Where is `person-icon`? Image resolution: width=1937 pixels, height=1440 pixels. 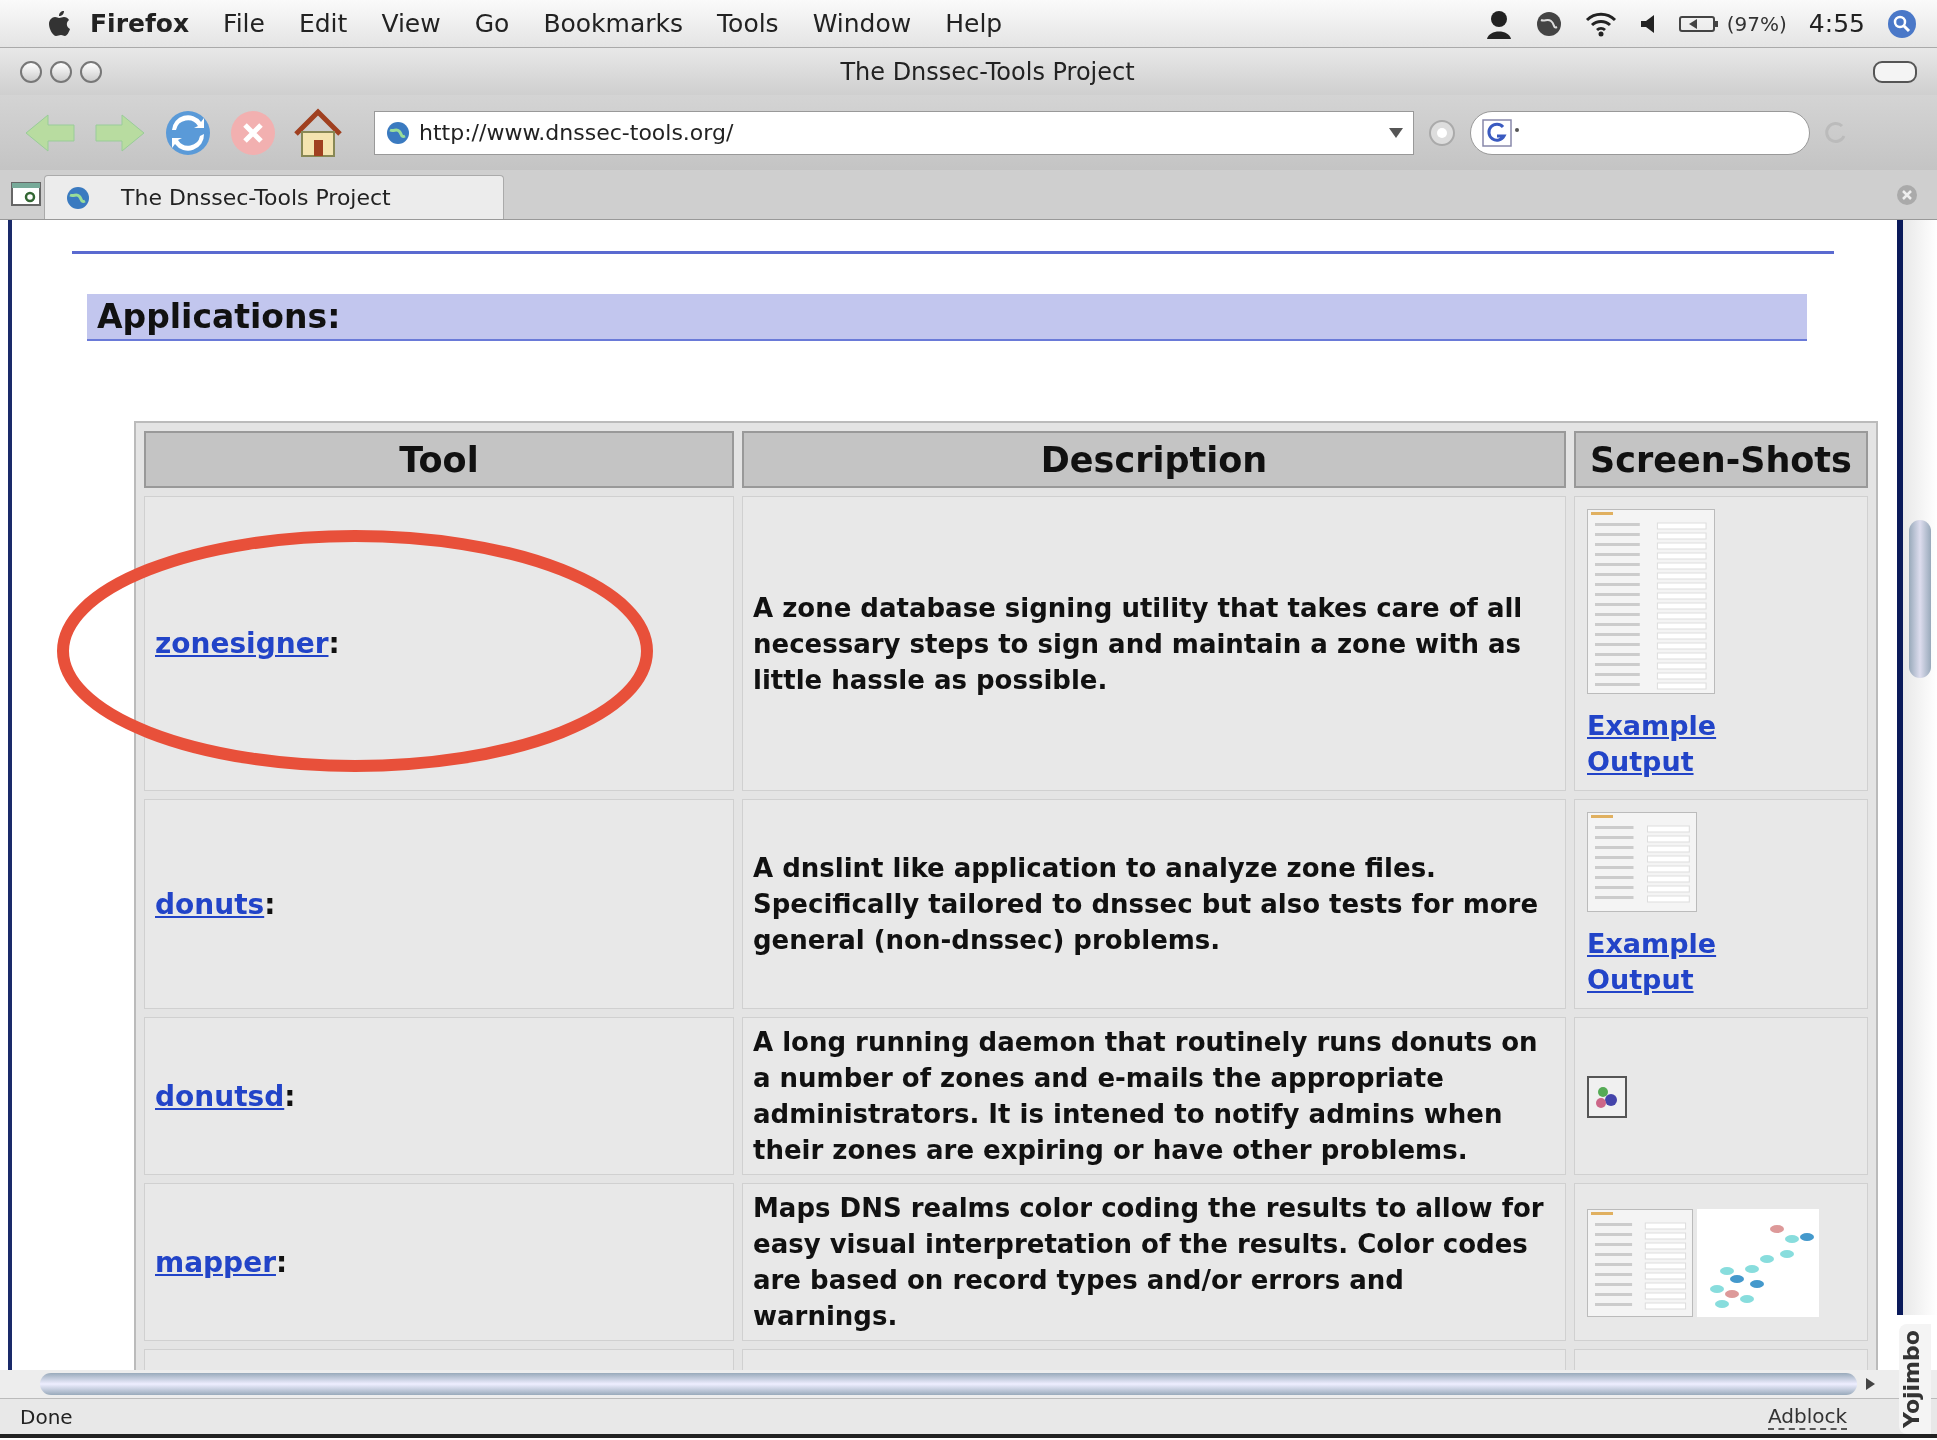
person-icon is located at coordinates (1498, 23).